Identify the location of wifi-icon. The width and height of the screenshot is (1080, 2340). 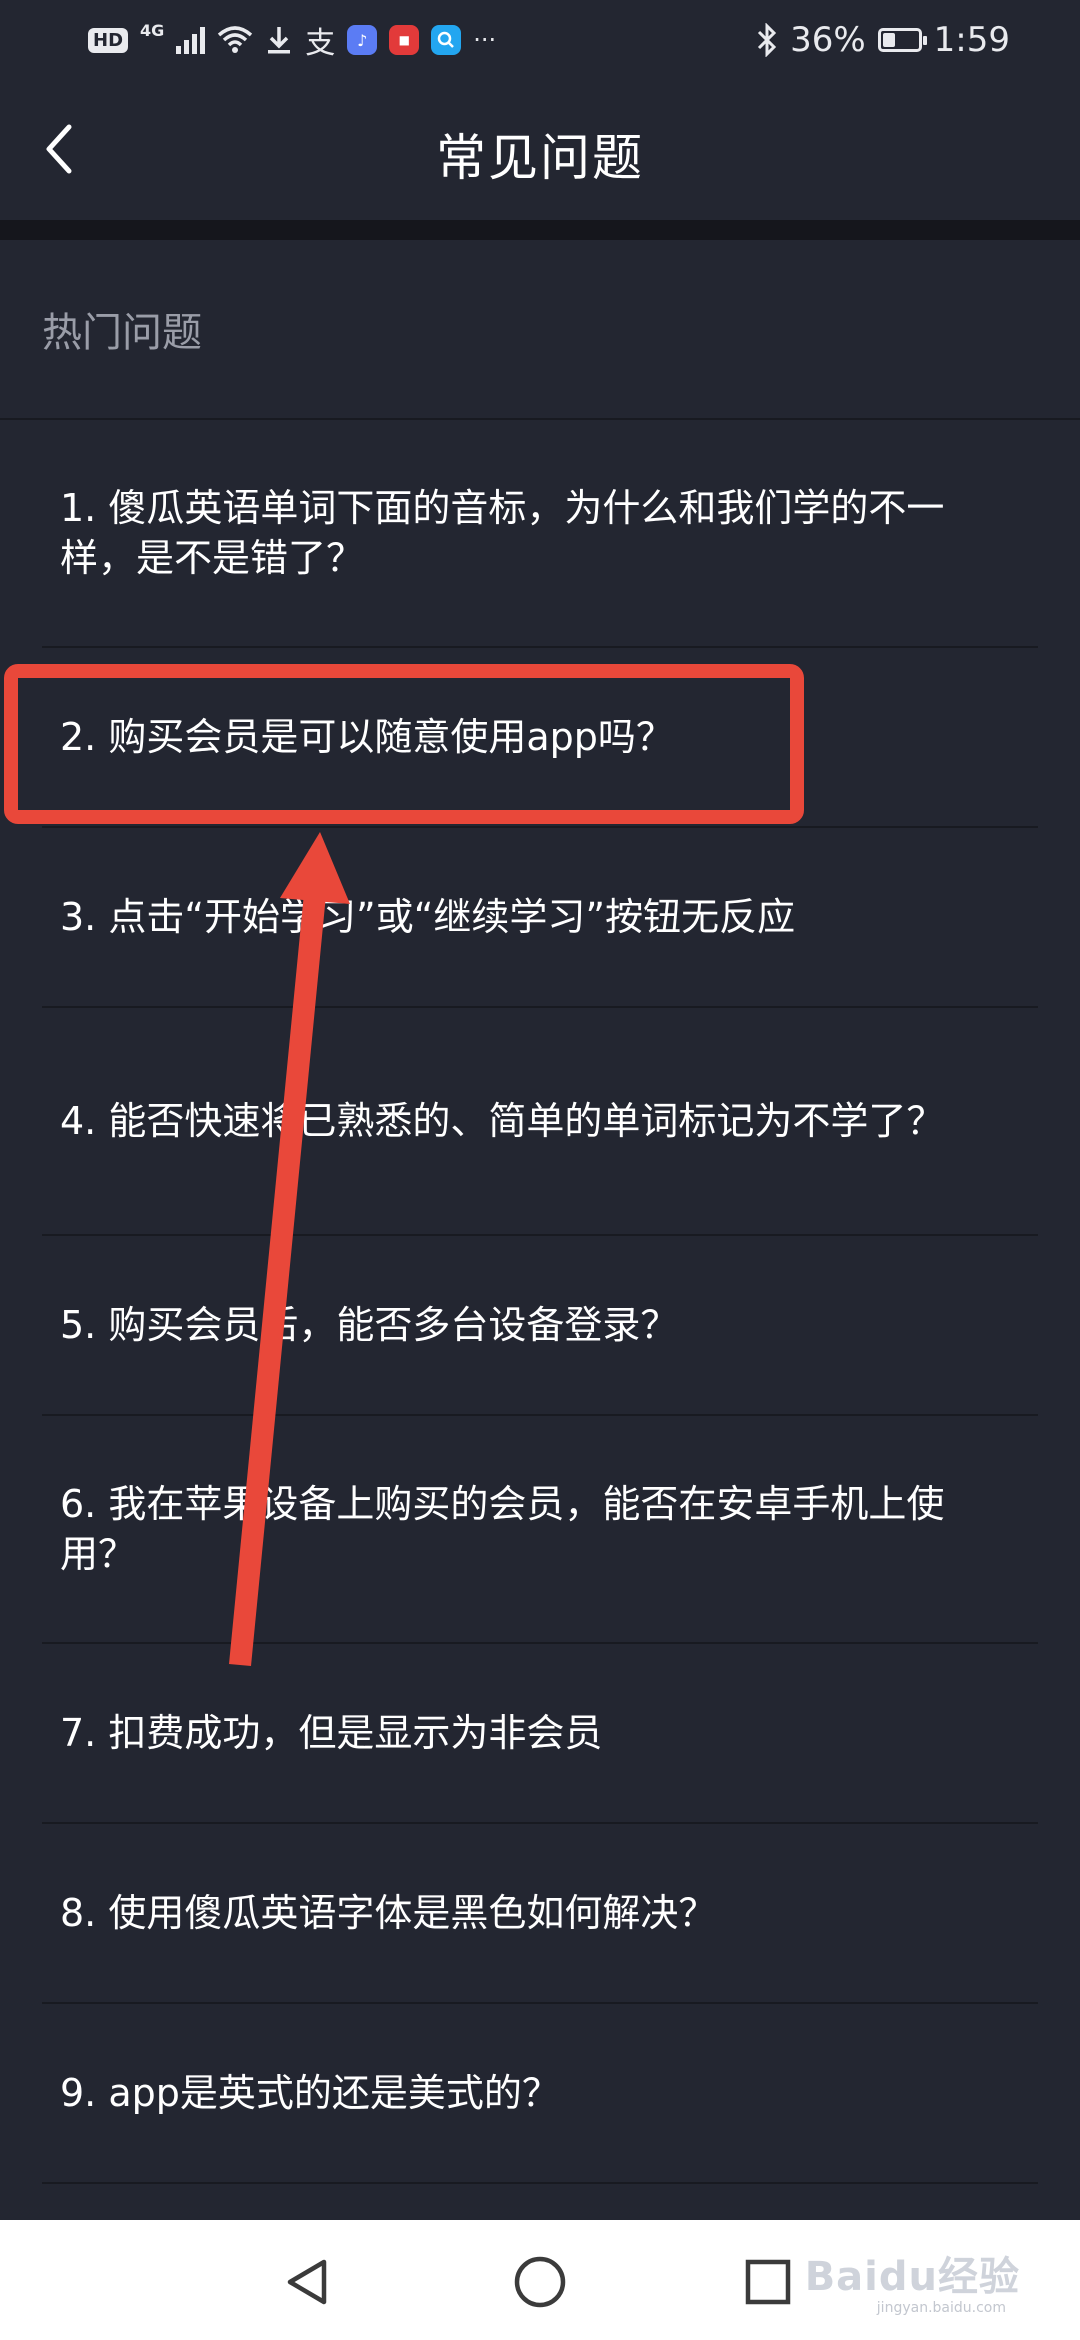
(235, 39).